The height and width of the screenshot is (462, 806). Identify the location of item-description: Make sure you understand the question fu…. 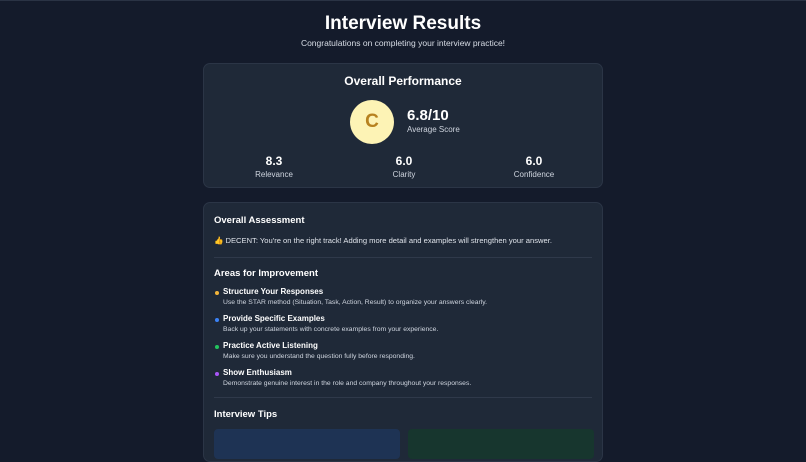
(319, 356).